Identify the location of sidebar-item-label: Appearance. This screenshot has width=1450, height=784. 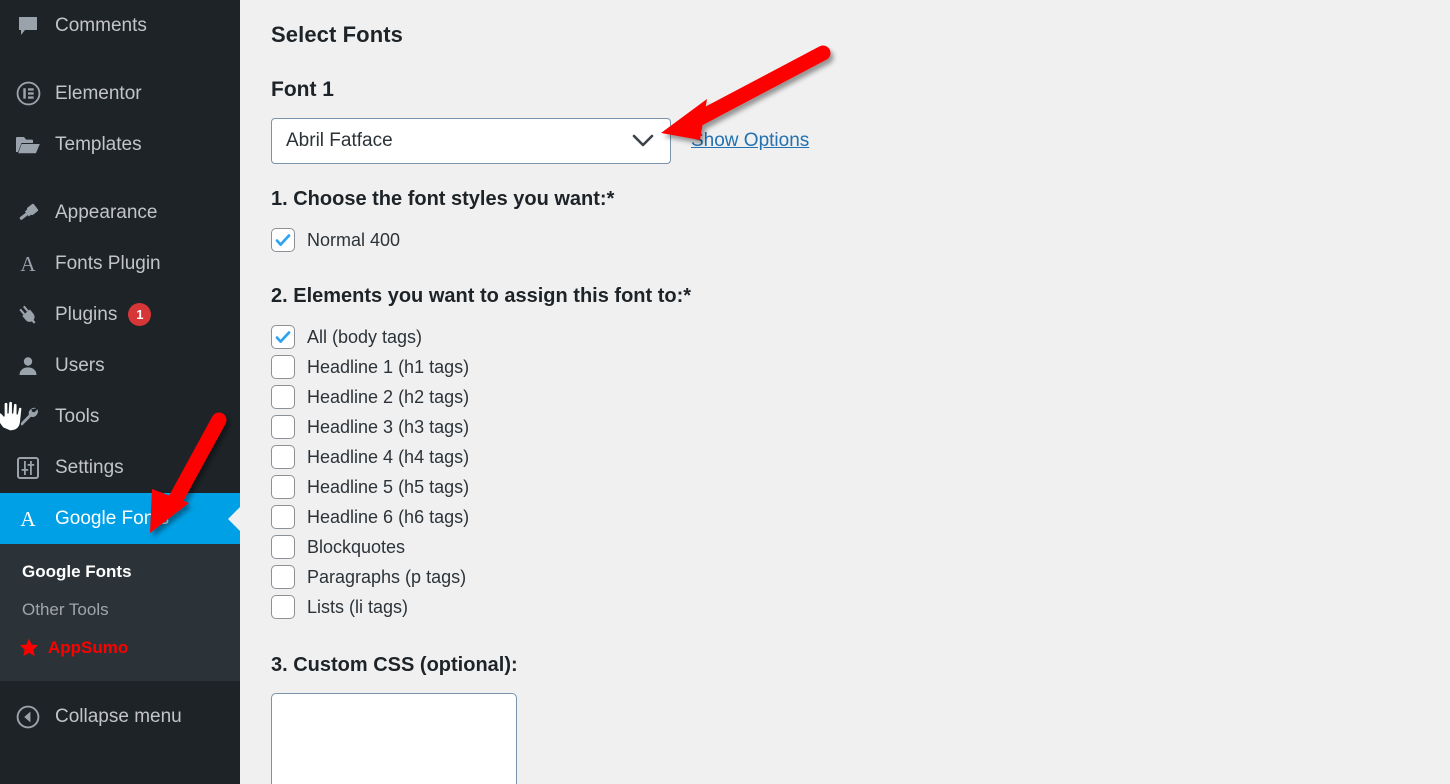
(106, 212).